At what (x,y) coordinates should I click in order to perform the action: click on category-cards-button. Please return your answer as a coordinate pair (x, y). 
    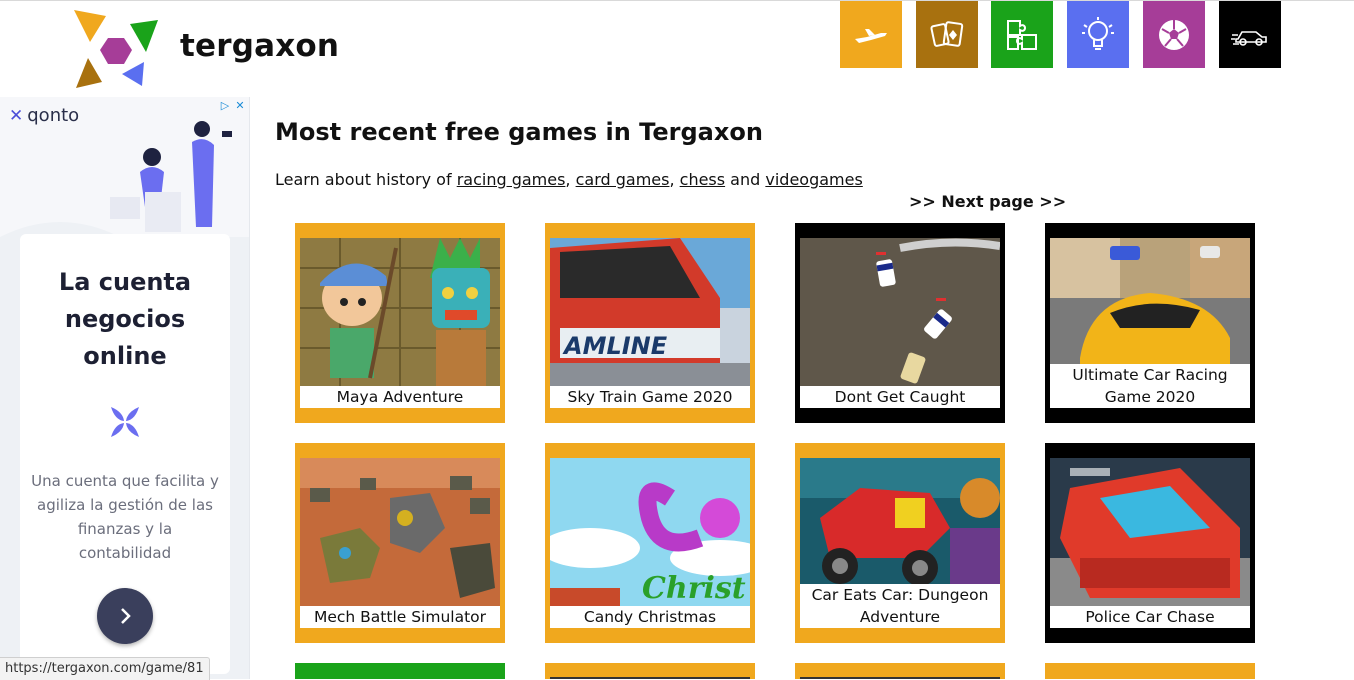
    Looking at the image, I should click on (947, 34).